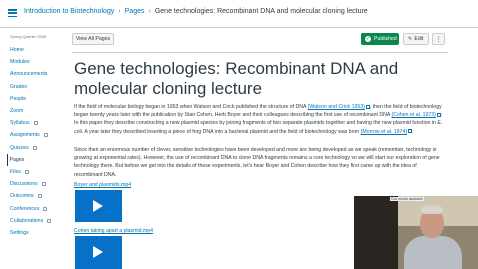  Describe the element at coordinates (432, 209) in the screenshot. I see `presenter-hair` at that location.